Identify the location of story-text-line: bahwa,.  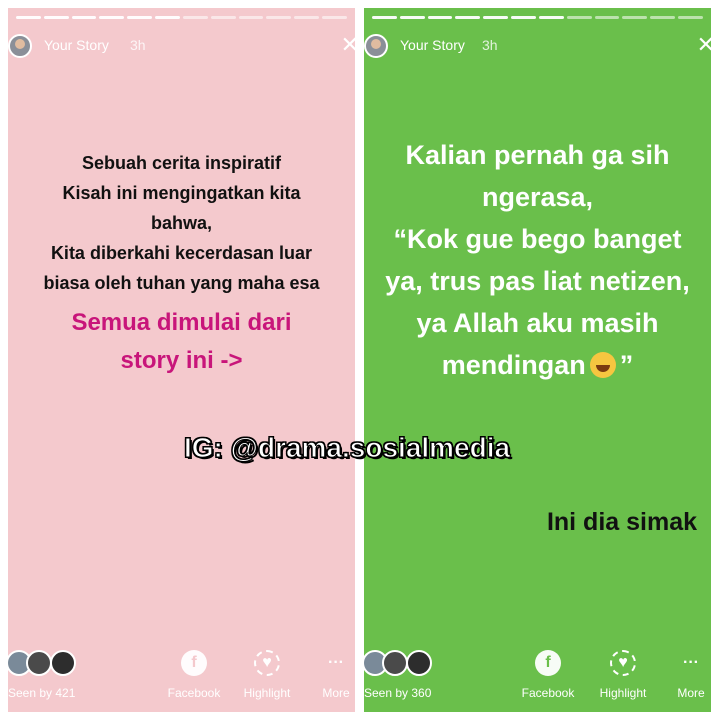
(181, 223).